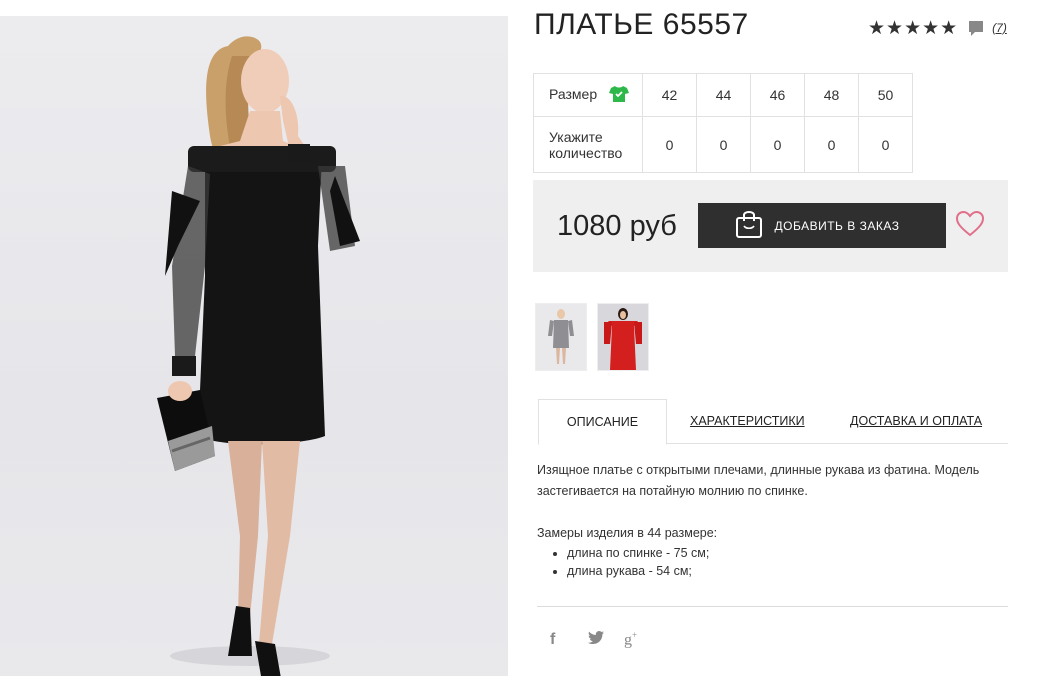 The height and width of the screenshot is (676, 1062). Describe the element at coordinates (669, 95) in the screenshot. I see `size-42: 42` at that location.